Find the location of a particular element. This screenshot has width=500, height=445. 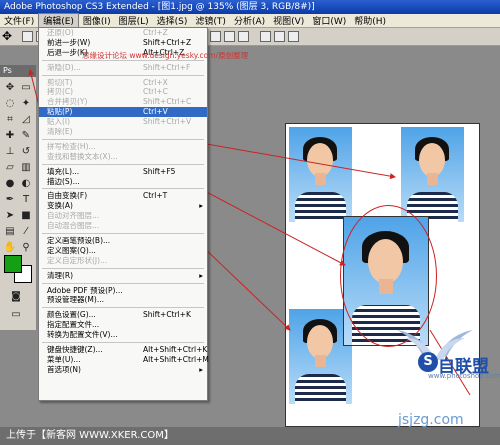

eraser-tool-icon: ▱ is located at coordinates (10, 168).